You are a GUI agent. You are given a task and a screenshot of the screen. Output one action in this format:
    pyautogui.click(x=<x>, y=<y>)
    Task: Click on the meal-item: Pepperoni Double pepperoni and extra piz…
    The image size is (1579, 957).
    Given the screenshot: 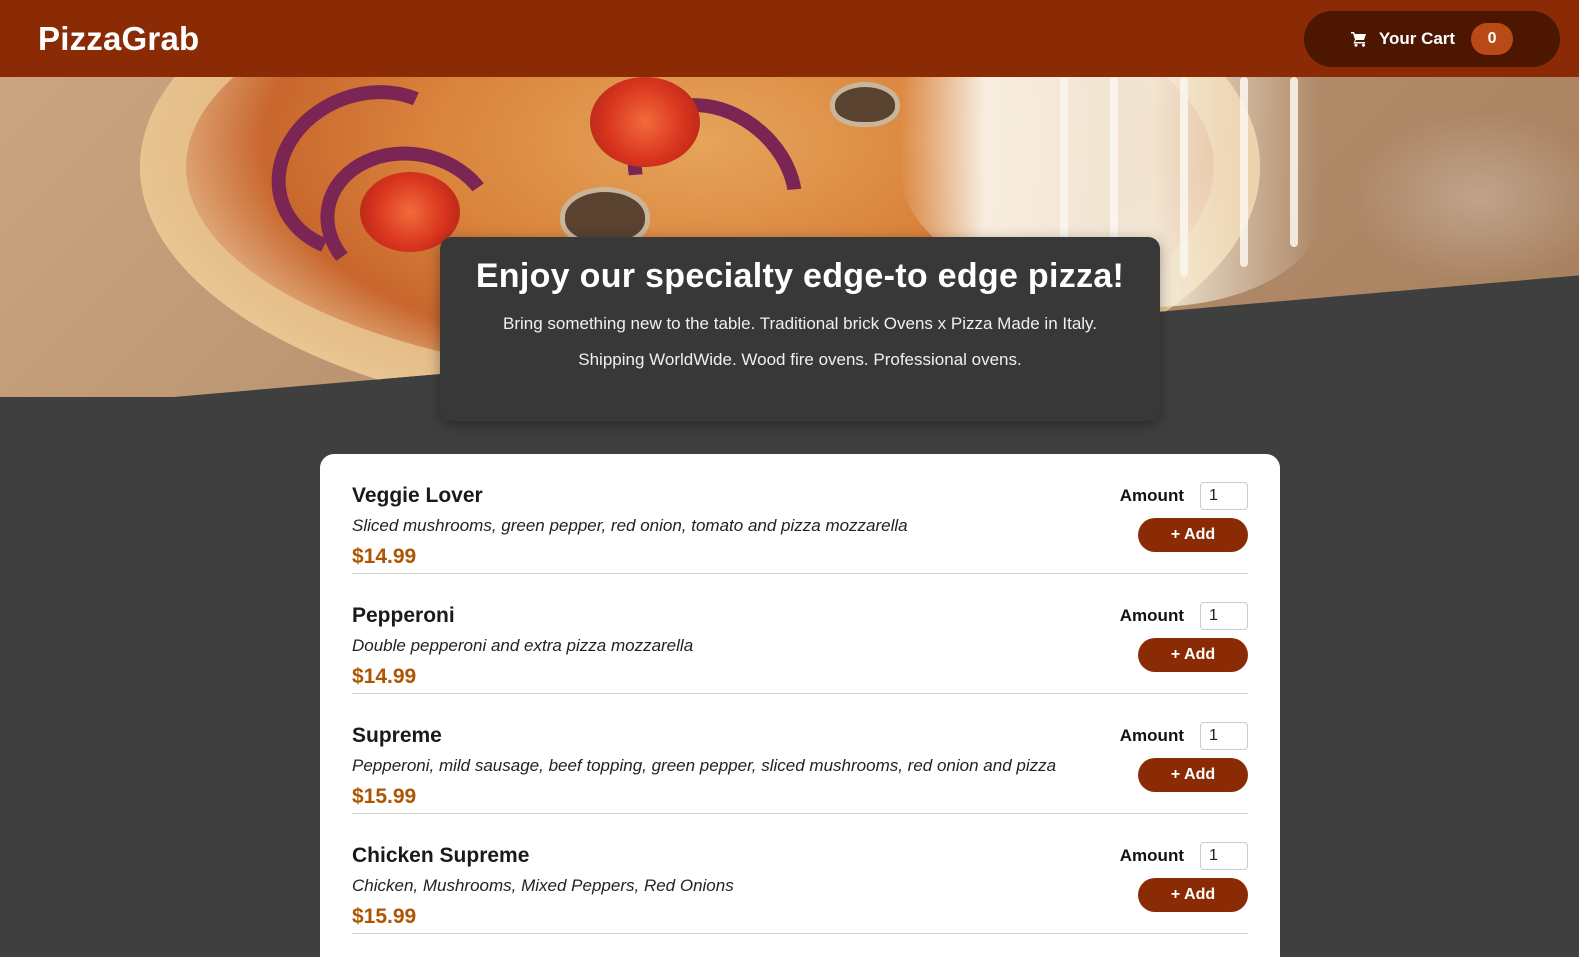 What is the action you would take?
    pyautogui.click(x=800, y=634)
    